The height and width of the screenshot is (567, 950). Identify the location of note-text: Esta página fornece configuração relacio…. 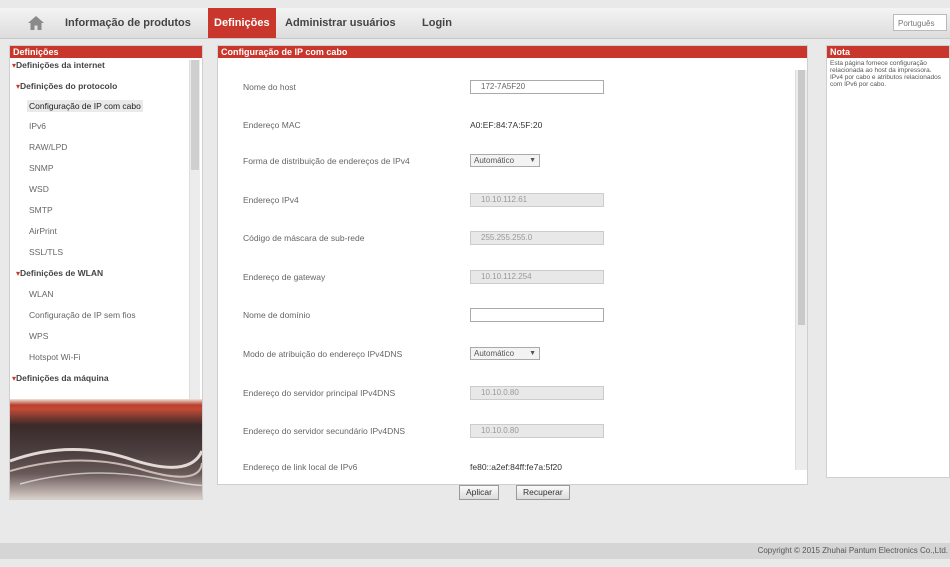
(885, 74).